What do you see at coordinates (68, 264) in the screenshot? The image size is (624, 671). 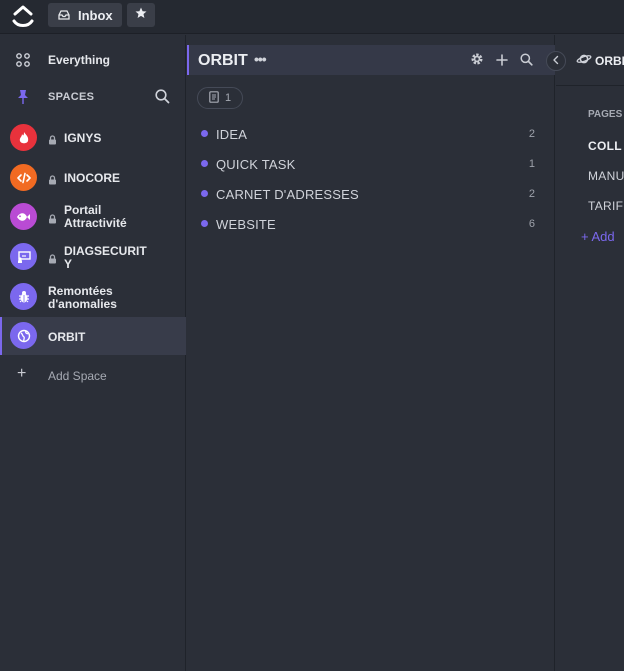 I see `space-name-line2: Y` at bounding box center [68, 264].